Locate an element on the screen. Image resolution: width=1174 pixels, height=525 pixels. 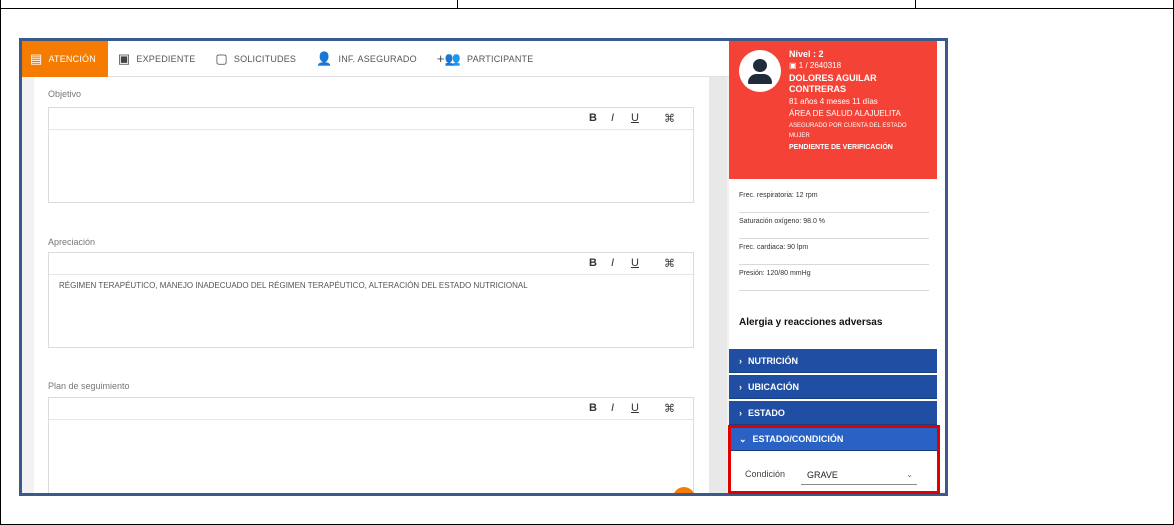
vital-pressure: Presión: 120/80 mmHg is located at coordinates (834, 278).